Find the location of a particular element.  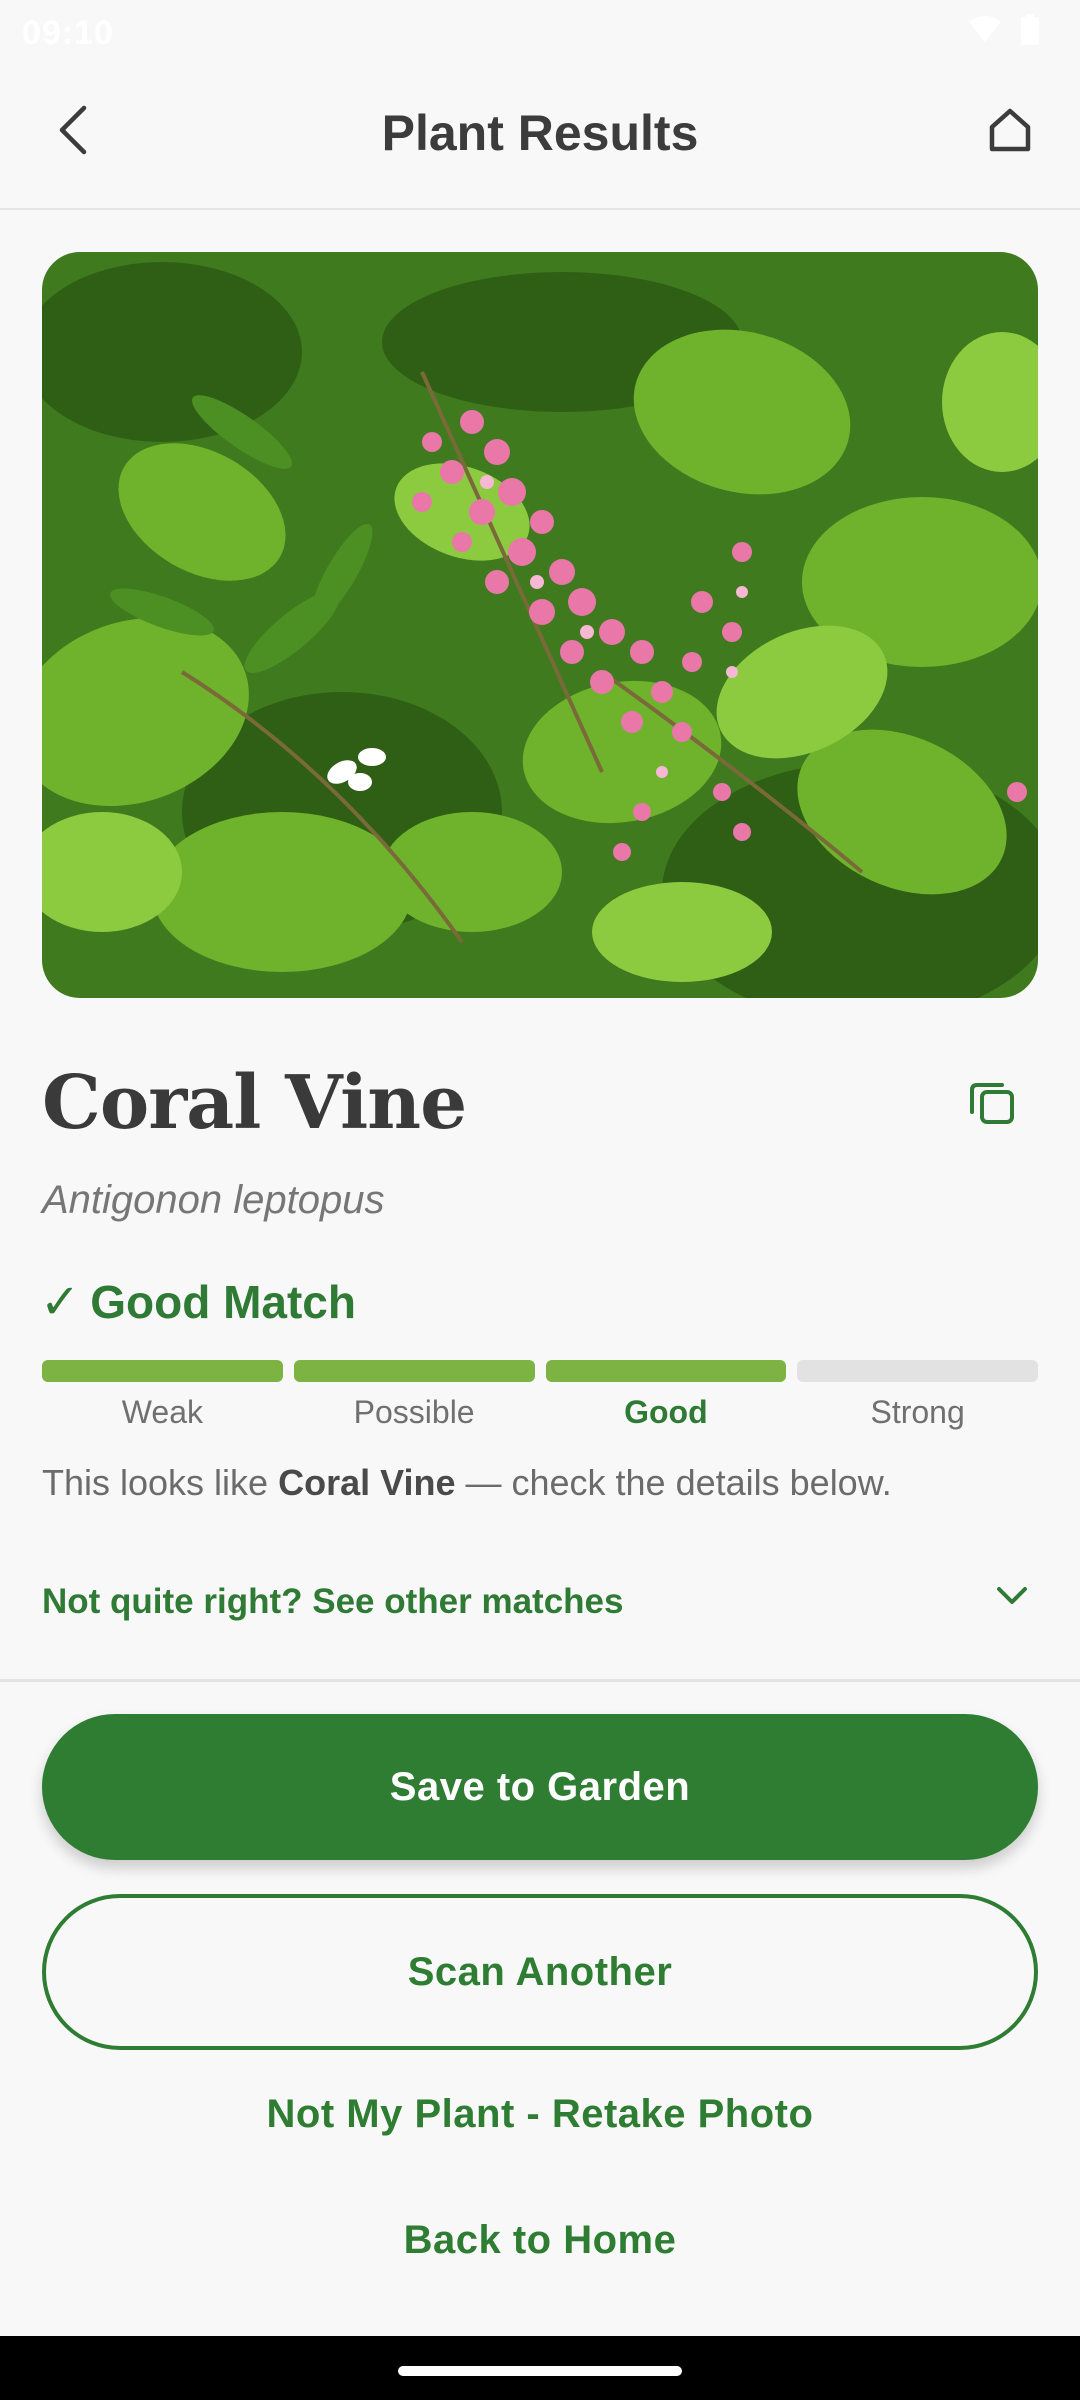

home-icon is located at coordinates (1010, 132).